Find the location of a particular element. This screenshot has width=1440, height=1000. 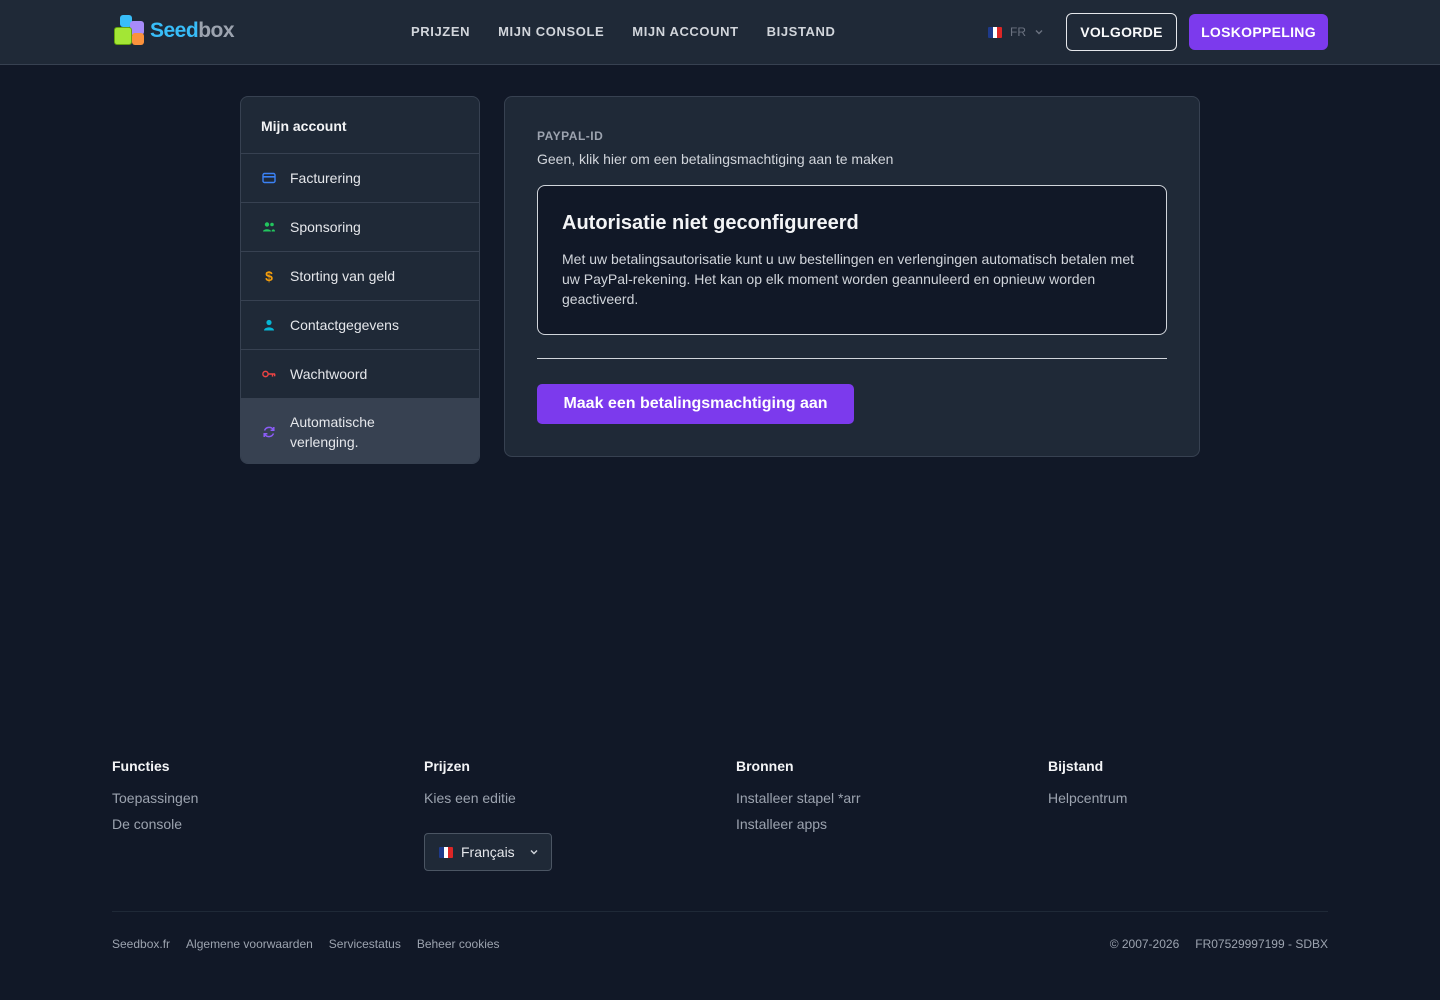

footer-link-voorwaarden: Algemene voorwaarden is located at coordinates (249, 944).